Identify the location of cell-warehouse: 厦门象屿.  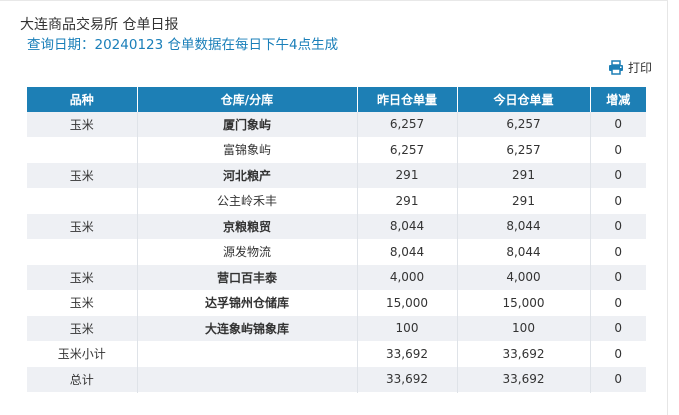
(247, 124).